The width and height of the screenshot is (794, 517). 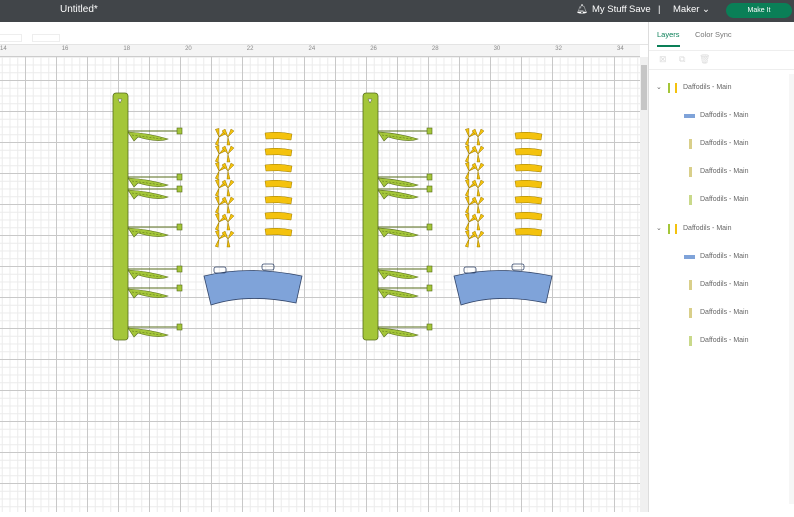 I want to click on panel-scrollbar, so click(x=791, y=289).